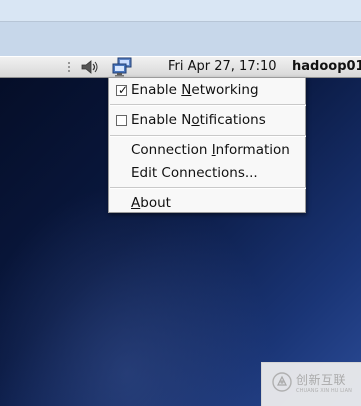 The image size is (361, 406). What do you see at coordinates (210, 150) in the screenshot?
I see `menu-item-label: Connection Information` at bounding box center [210, 150].